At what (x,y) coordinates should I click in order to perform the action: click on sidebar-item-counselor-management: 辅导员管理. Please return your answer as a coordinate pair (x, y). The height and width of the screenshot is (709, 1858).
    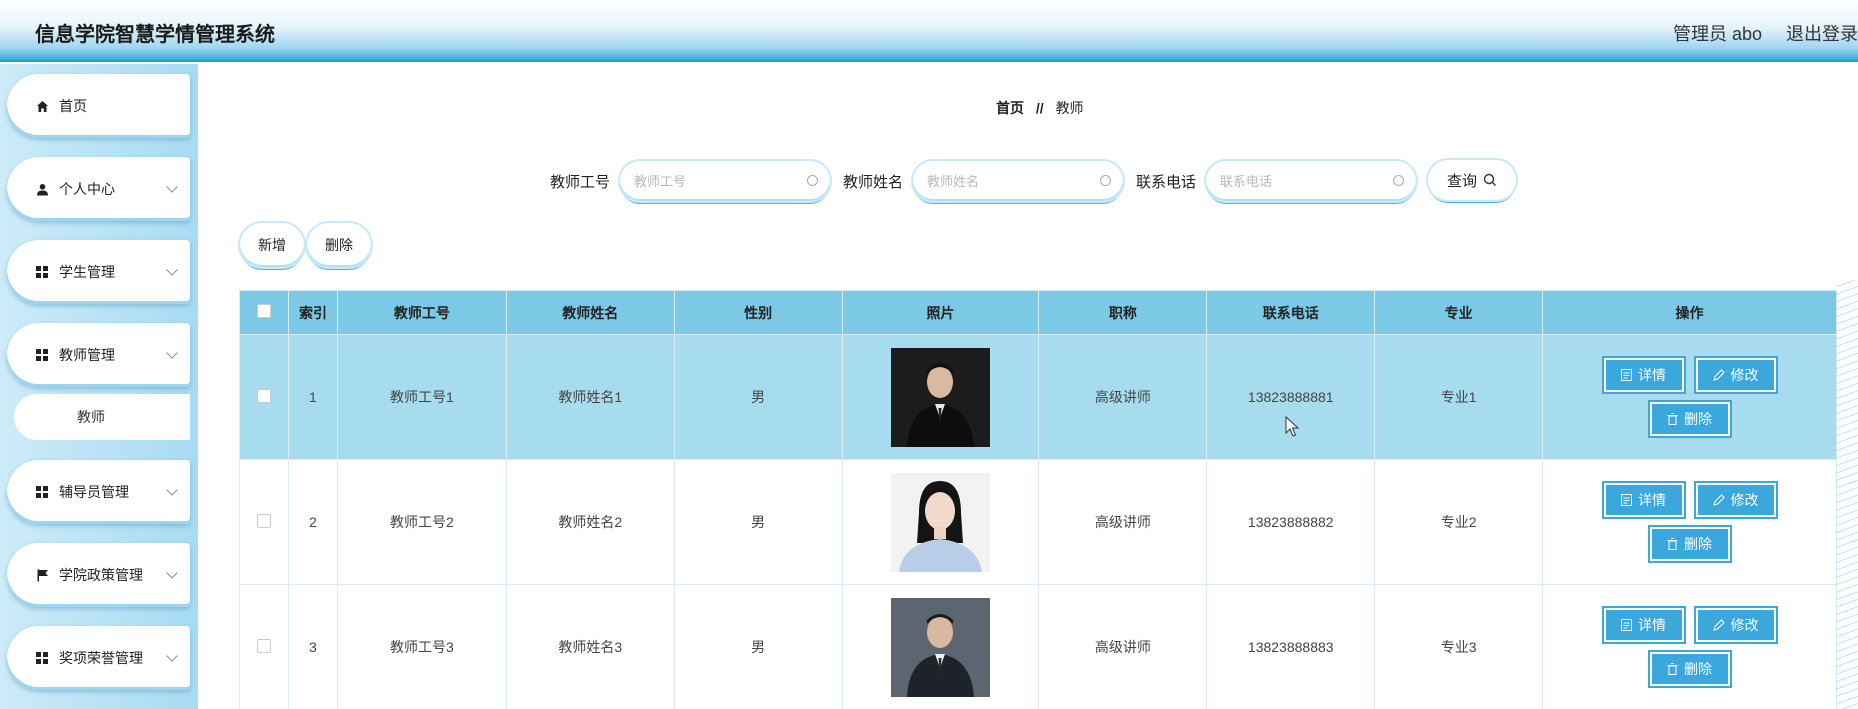
    Looking at the image, I should click on (98, 492).